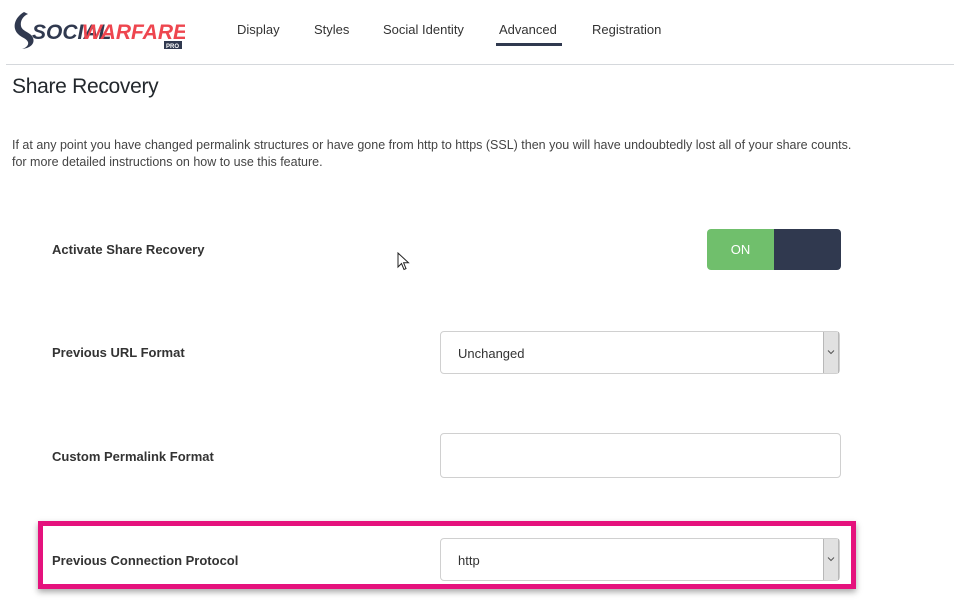  What do you see at coordinates (85, 86) in the screenshot?
I see `section-title: Share Recovery` at bounding box center [85, 86].